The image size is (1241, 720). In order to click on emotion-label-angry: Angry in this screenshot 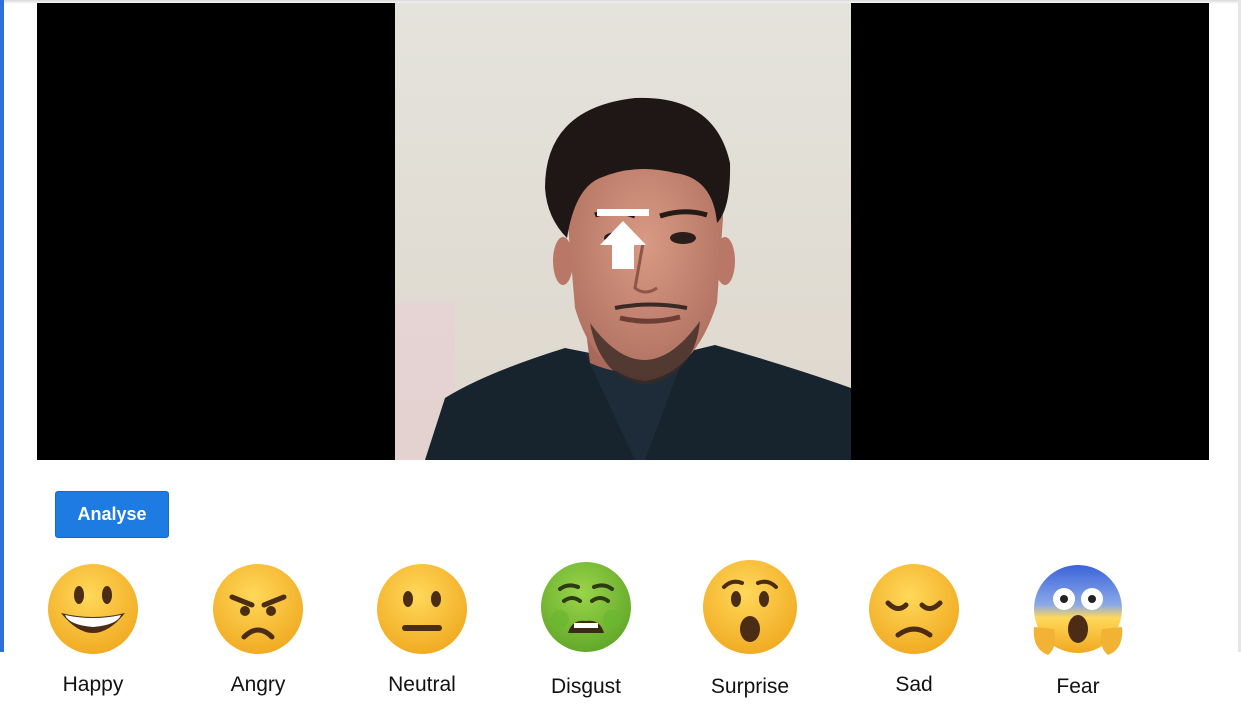, I will do `click(258, 684)`.